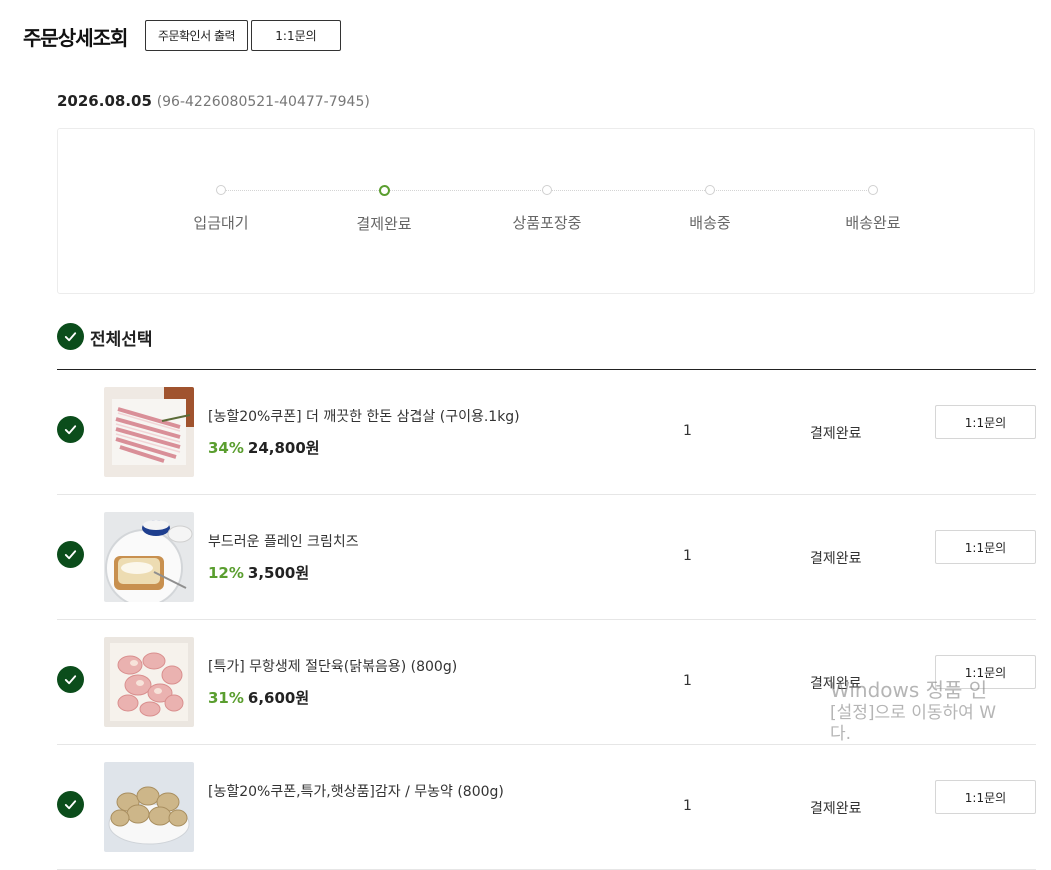 The width and height of the screenshot is (1051, 870). Describe the element at coordinates (278, 698) in the screenshot. I see `price-amount: 6,600원` at that location.